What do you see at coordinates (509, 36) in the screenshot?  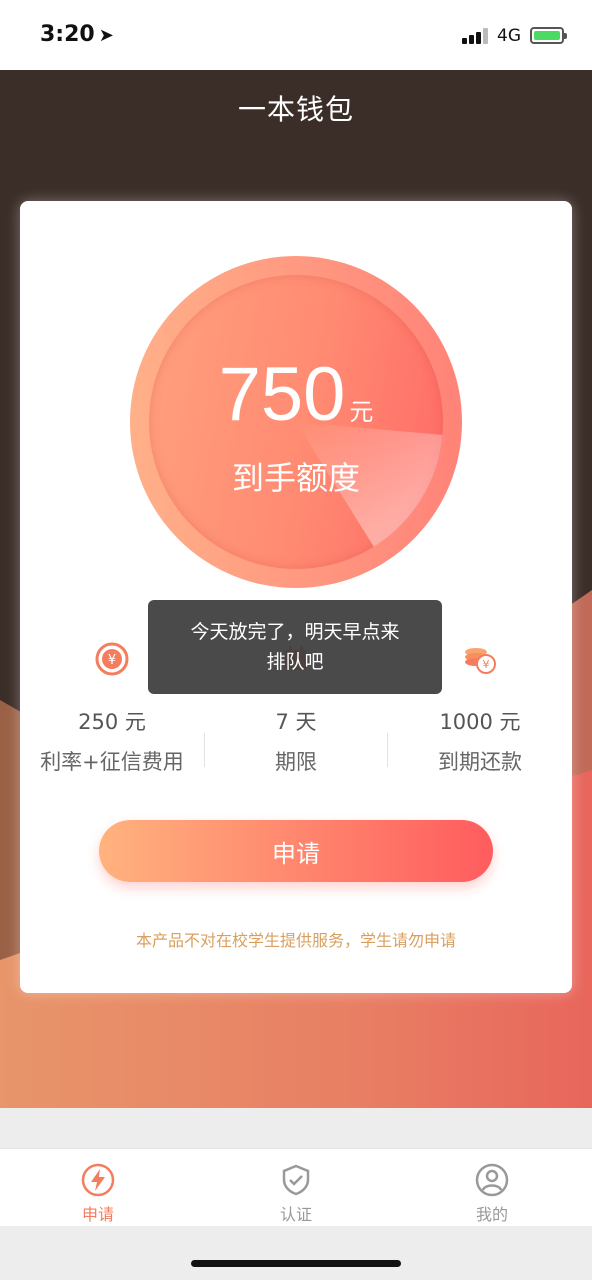 I see `network-label: 4G` at bounding box center [509, 36].